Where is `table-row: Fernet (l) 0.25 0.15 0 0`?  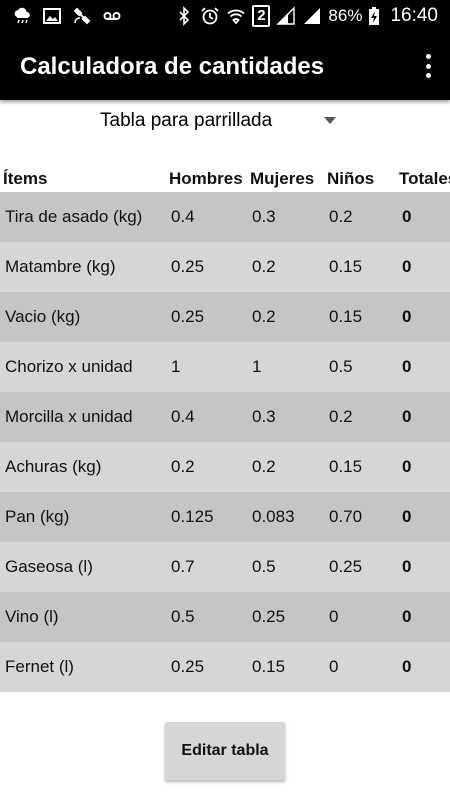 table-row: Fernet (l) 0.25 0.15 0 0 is located at coordinates (225, 667).